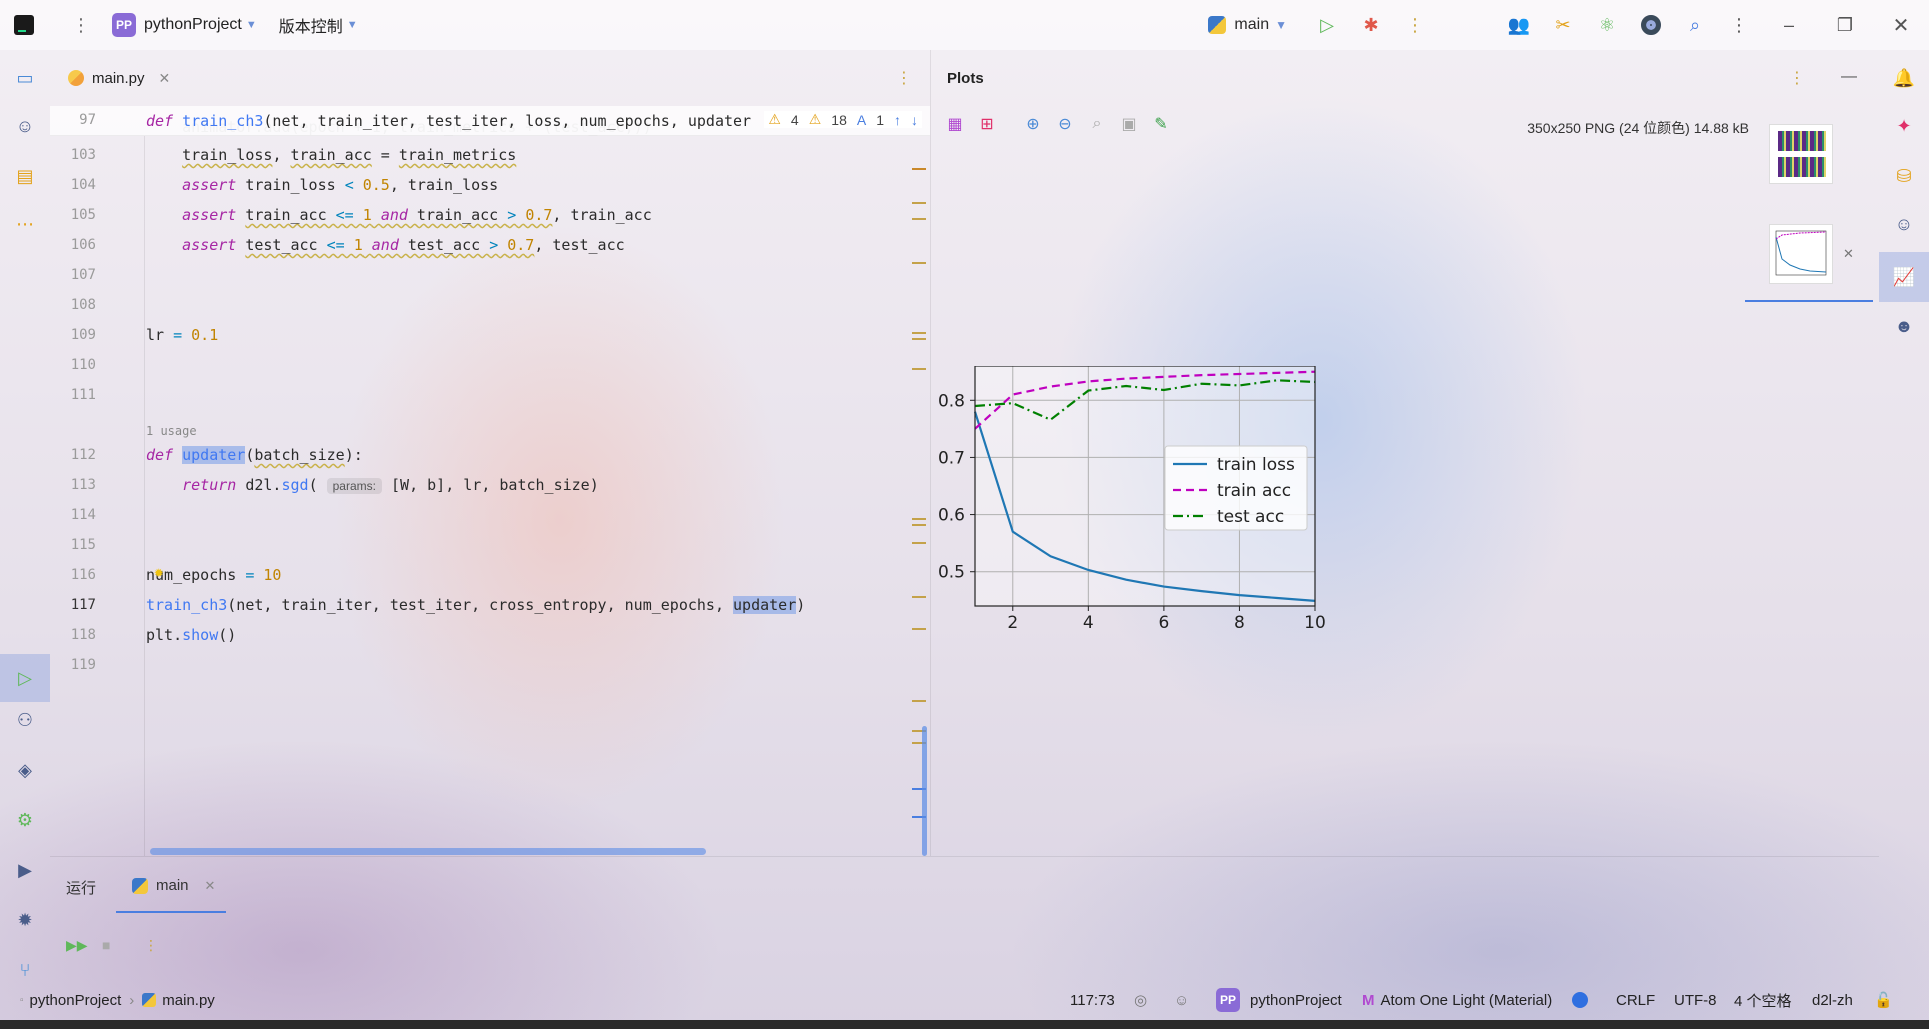 The image size is (1929, 1029). What do you see at coordinates (214, 575) in the screenshot?
I see `code-line: num_epochs = 10` at bounding box center [214, 575].